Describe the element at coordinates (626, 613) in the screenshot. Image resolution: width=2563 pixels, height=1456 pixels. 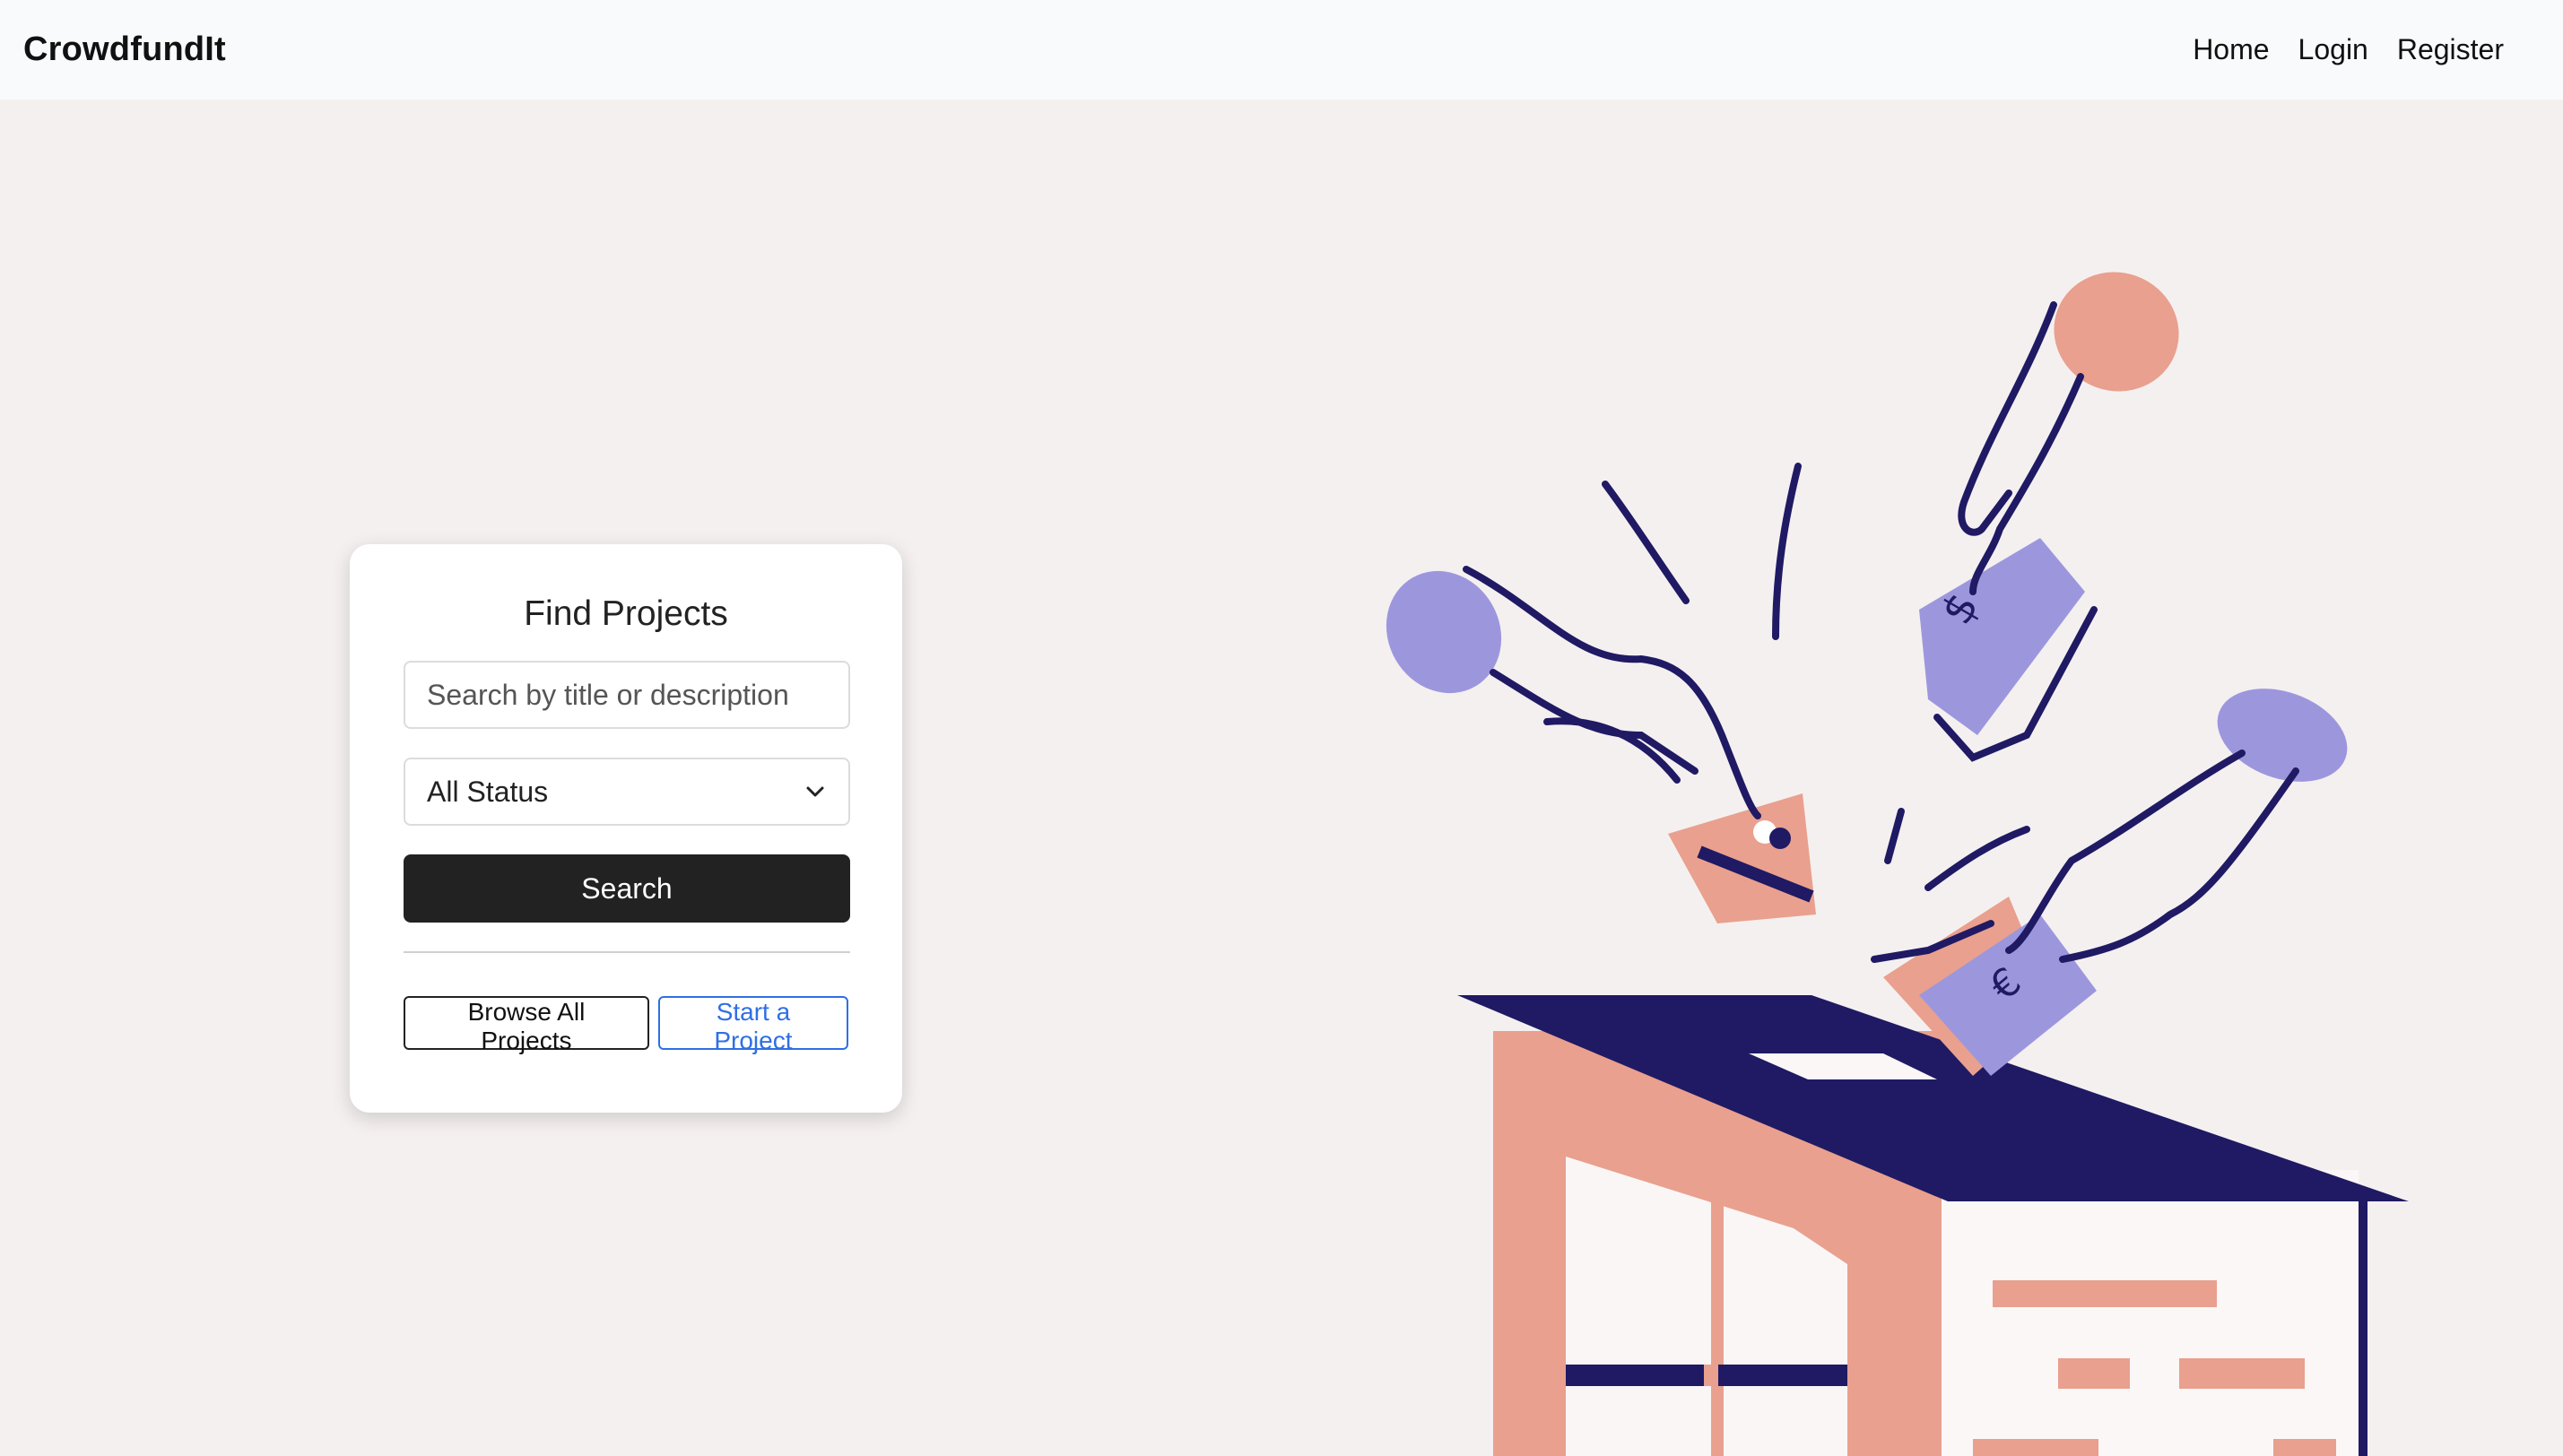
I see `card-title: Find Projects` at that location.